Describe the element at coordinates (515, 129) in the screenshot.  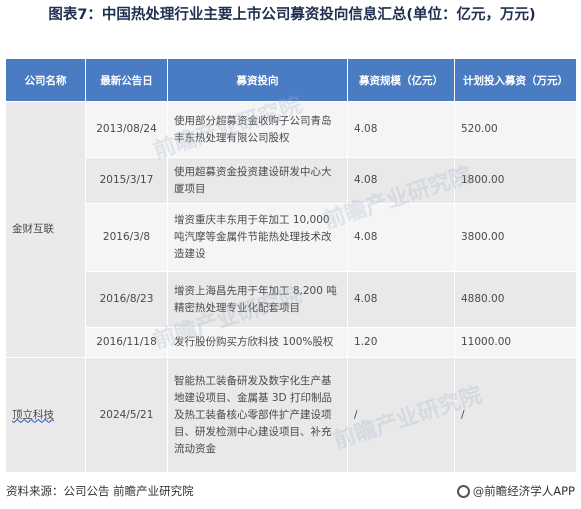
I see `planned-cell: 520.00` at that location.